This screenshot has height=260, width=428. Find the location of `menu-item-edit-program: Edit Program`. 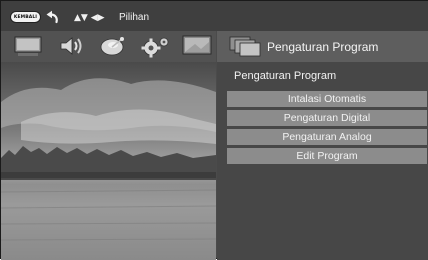

menu-item-edit-program: Edit Program is located at coordinates (327, 156).